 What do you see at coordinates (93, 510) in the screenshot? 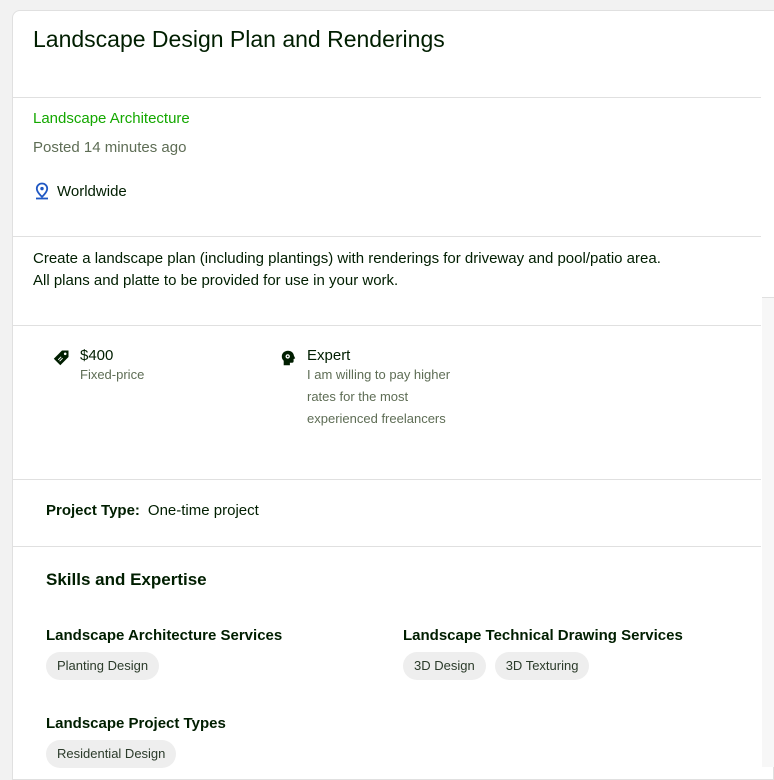
I see `project-type-label: Project Type:` at bounding box center [93, 510].